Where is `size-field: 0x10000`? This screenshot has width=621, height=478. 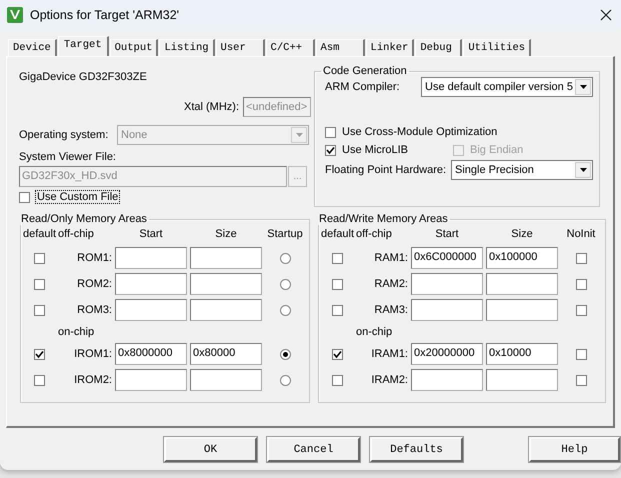
size-field: 0x10000 is located at coordinates (522, 354).